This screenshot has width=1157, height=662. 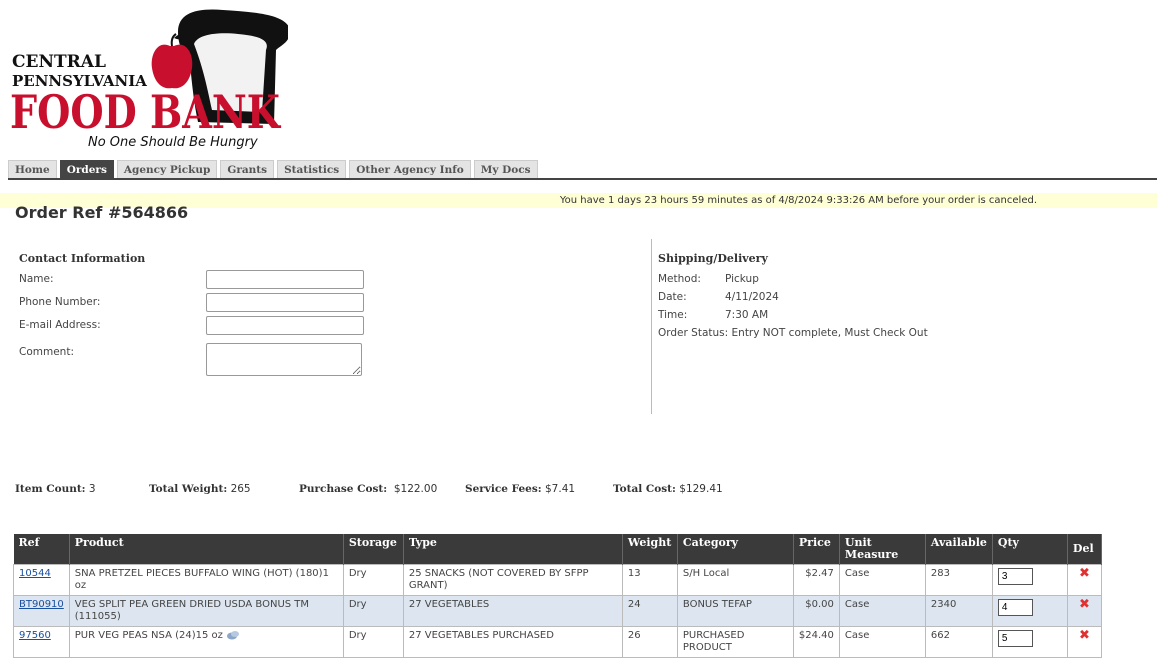 What do you see at coordinates (86, 169) in the screenshot?
I see `tab-orders: Orders` at bounding box center [86, 169].